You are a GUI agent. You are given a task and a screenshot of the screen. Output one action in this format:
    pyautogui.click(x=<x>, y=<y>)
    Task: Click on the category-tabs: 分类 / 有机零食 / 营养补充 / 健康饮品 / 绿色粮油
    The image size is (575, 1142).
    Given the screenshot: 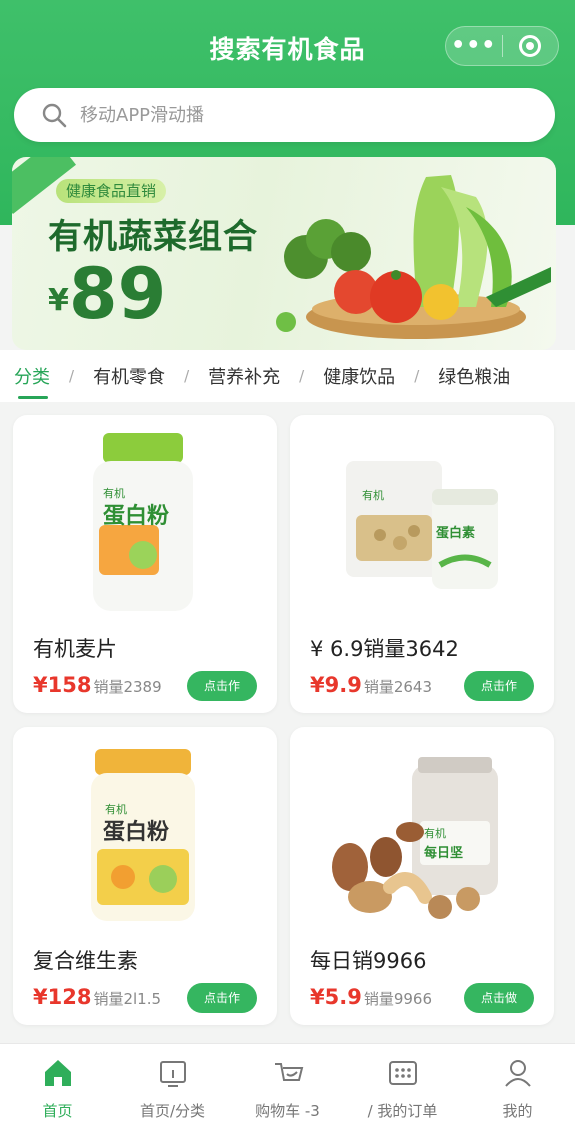 What is the action you would take?
    pyautogui.click(x=287, y=376)
    